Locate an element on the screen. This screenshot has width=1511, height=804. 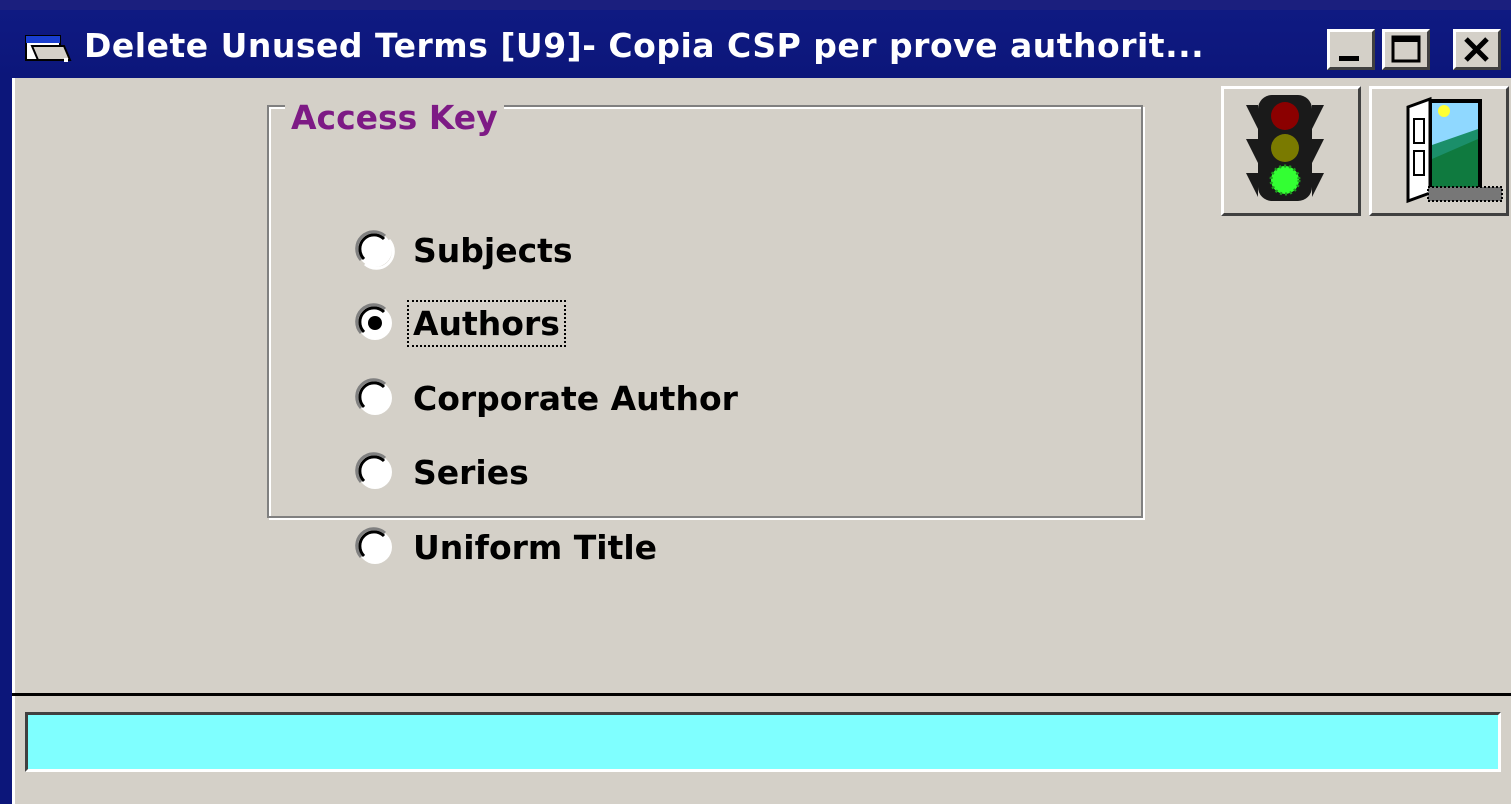
status-separator is located at coordinates (761, 694).